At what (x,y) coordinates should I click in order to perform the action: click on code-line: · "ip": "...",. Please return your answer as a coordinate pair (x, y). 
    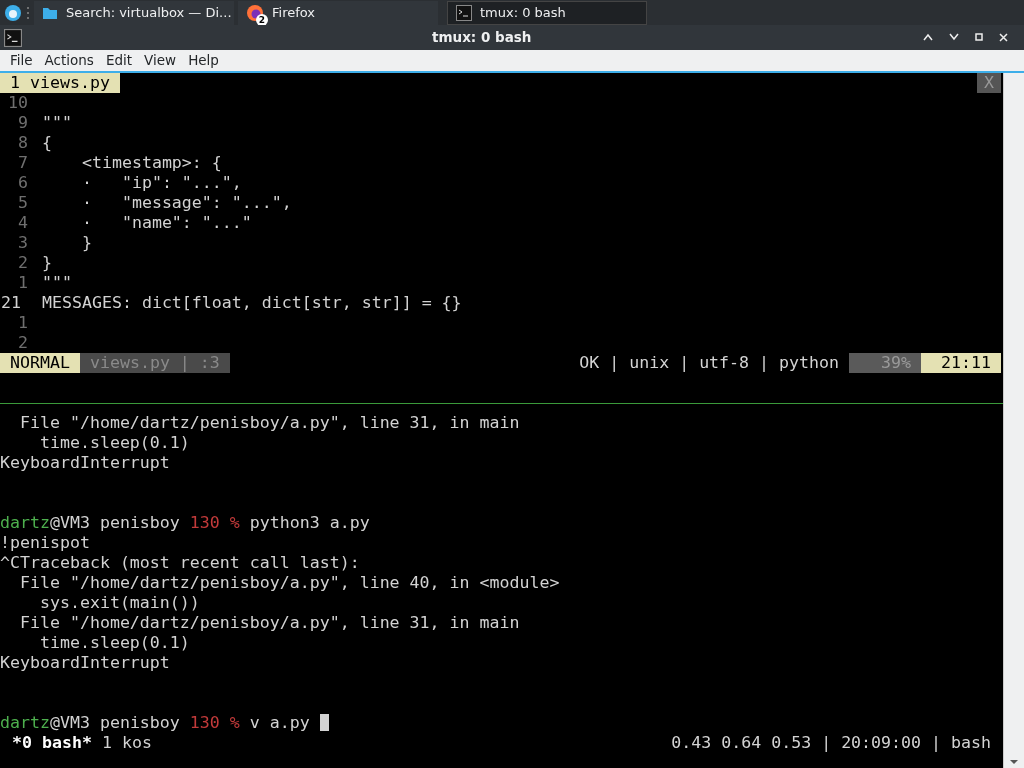
    Looking at the image, I should click on (161, 183).